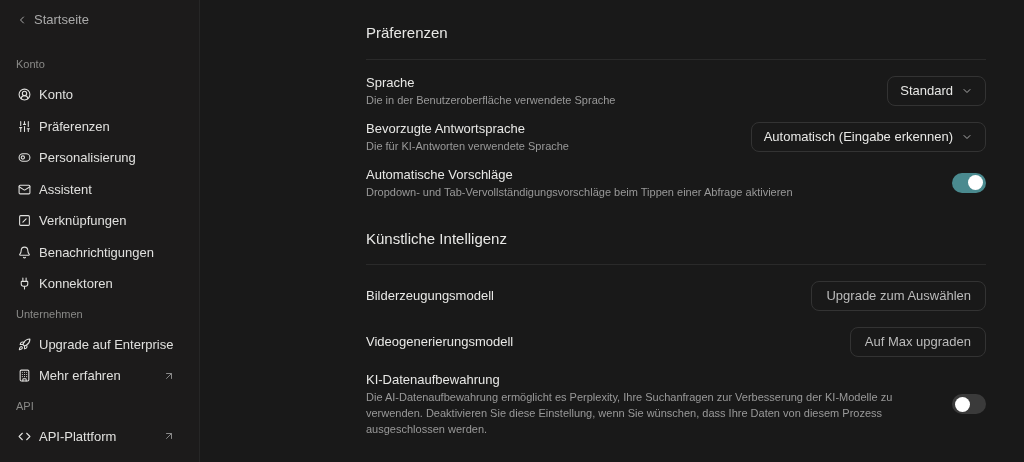  What do you see at coordinates (676, 246) in the screenshot?
I see `section-title: Künstliche Intelligenz` at bounding box center [676, 246].